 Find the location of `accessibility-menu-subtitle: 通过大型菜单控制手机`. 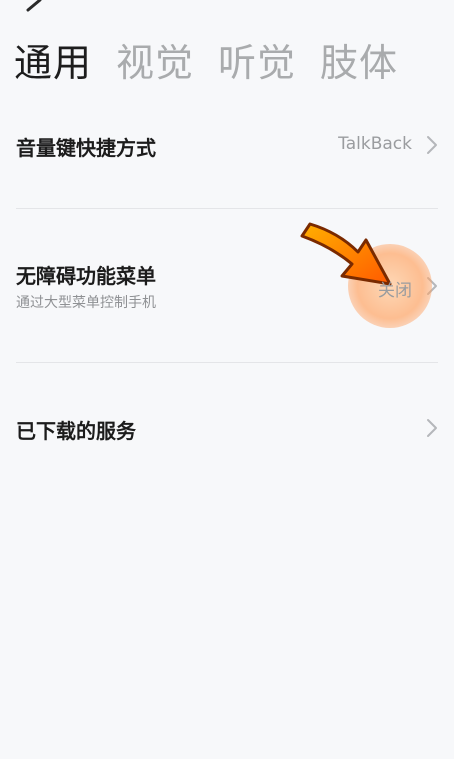

accessibility-menu-subtitle: 通过大型菜单控制手机 is located at coordinates (86, 303).